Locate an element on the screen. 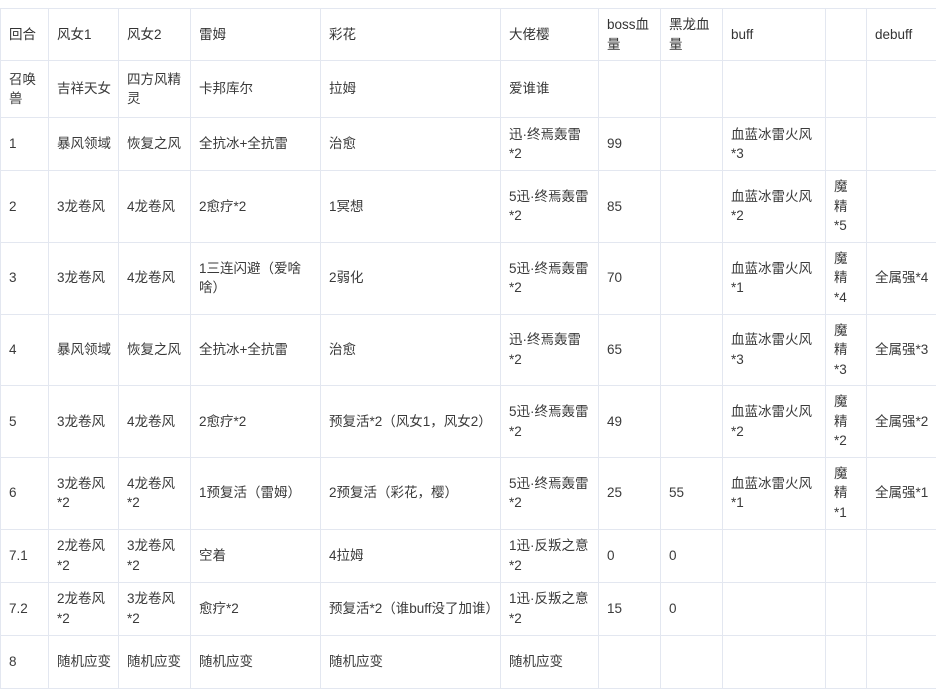 The width and height of the screenshot is (936, 689). cell-windgirl1: 随机应变 is located at coordinates (84, 661).